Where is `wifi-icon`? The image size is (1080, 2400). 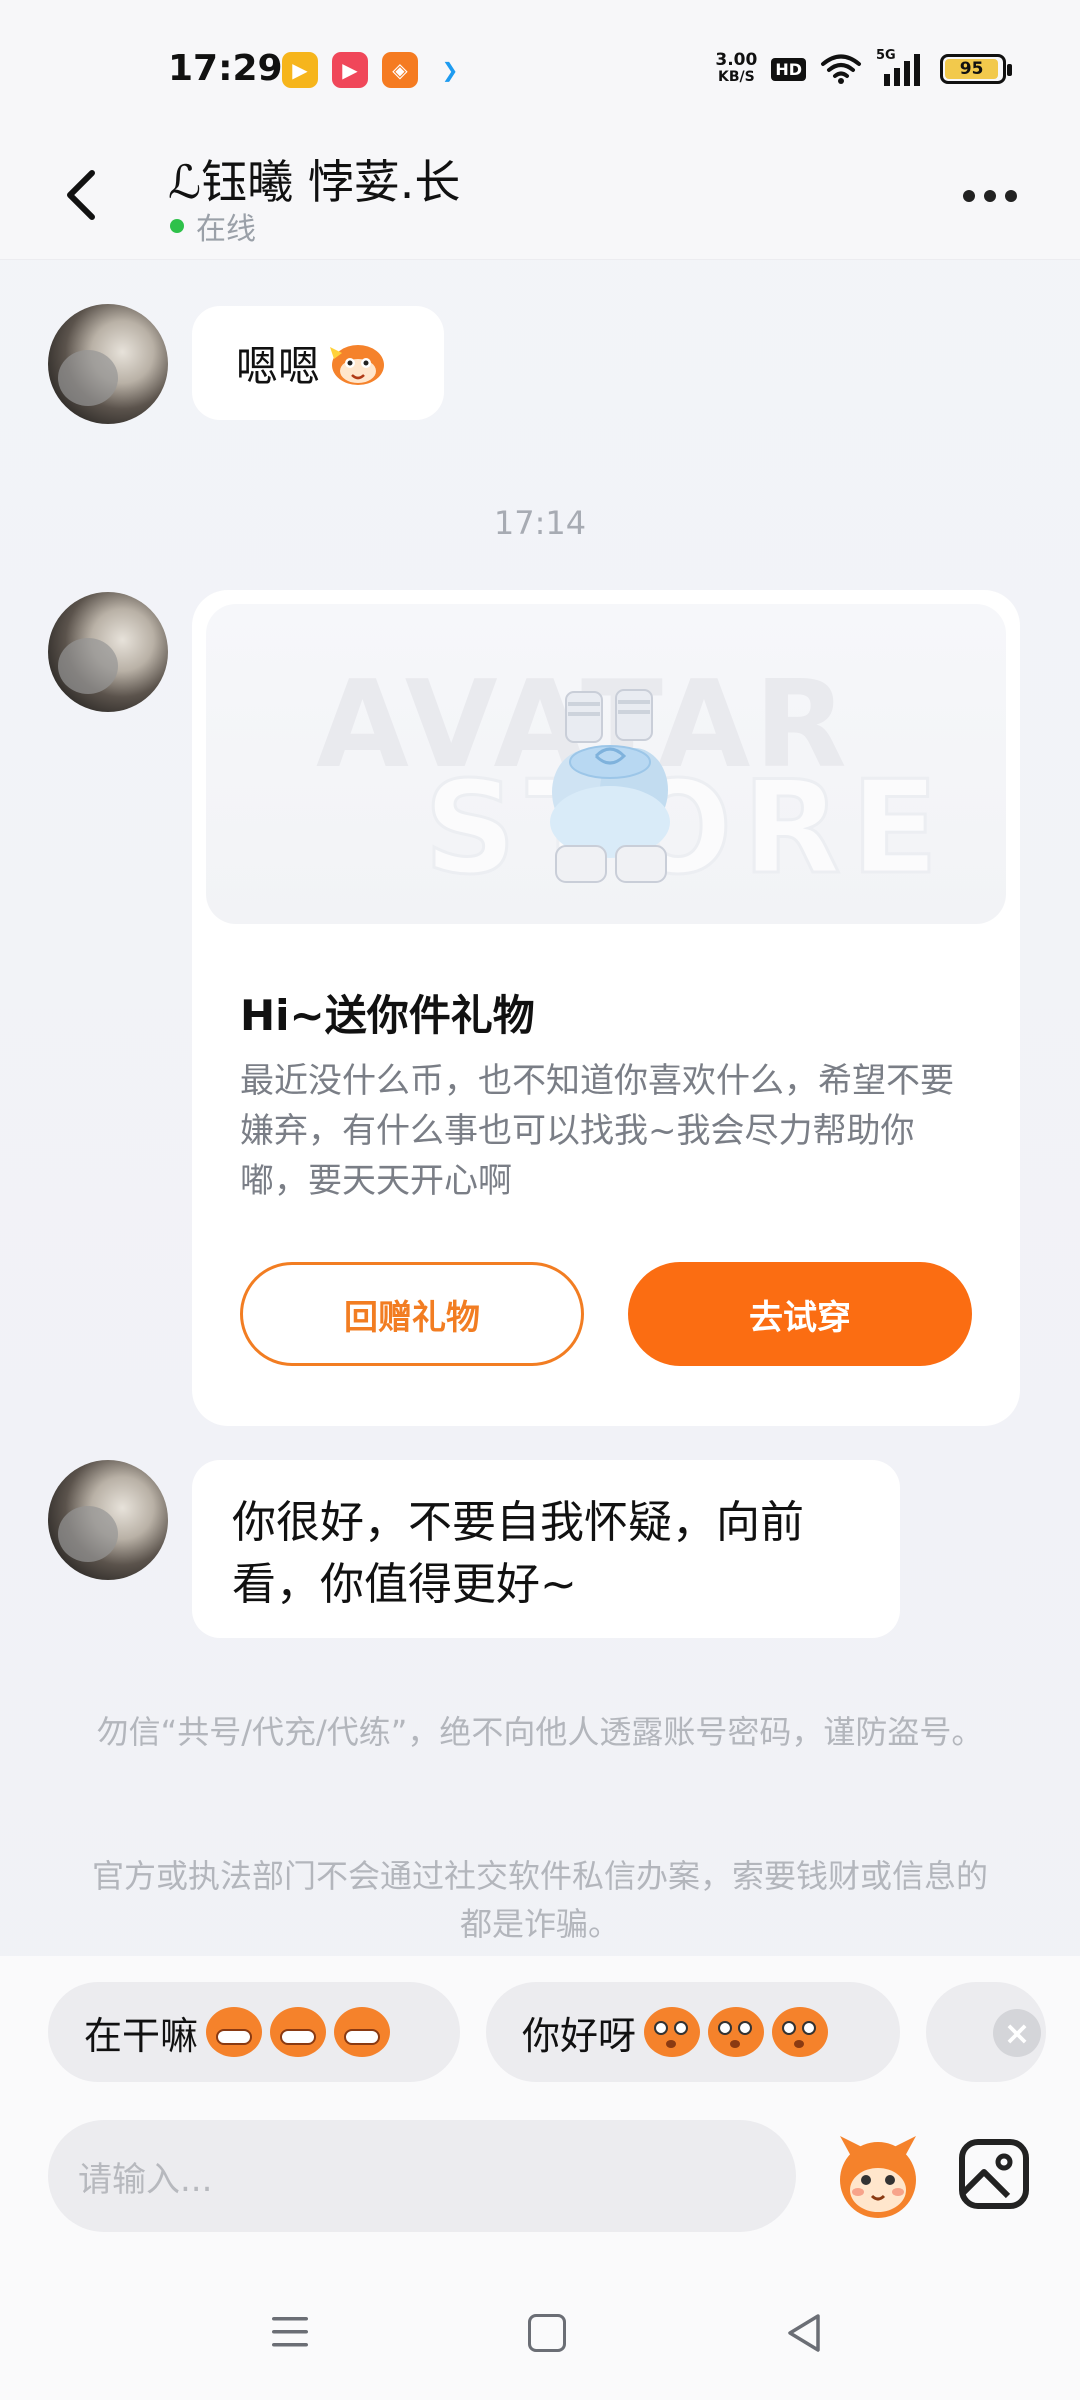
wifi-icon is located at coordinates (841, 69).